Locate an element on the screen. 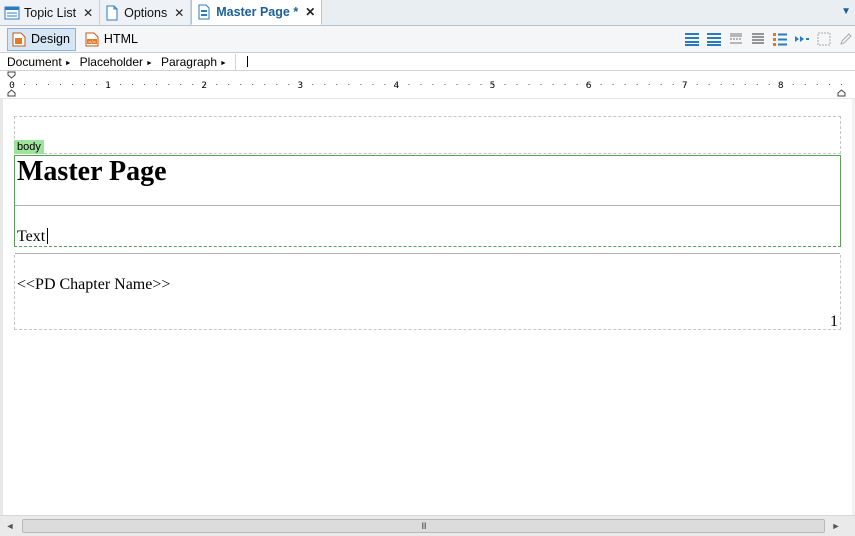 The image size is (855, 536). ruler-number: 1 is located at coordinates (108, 86).